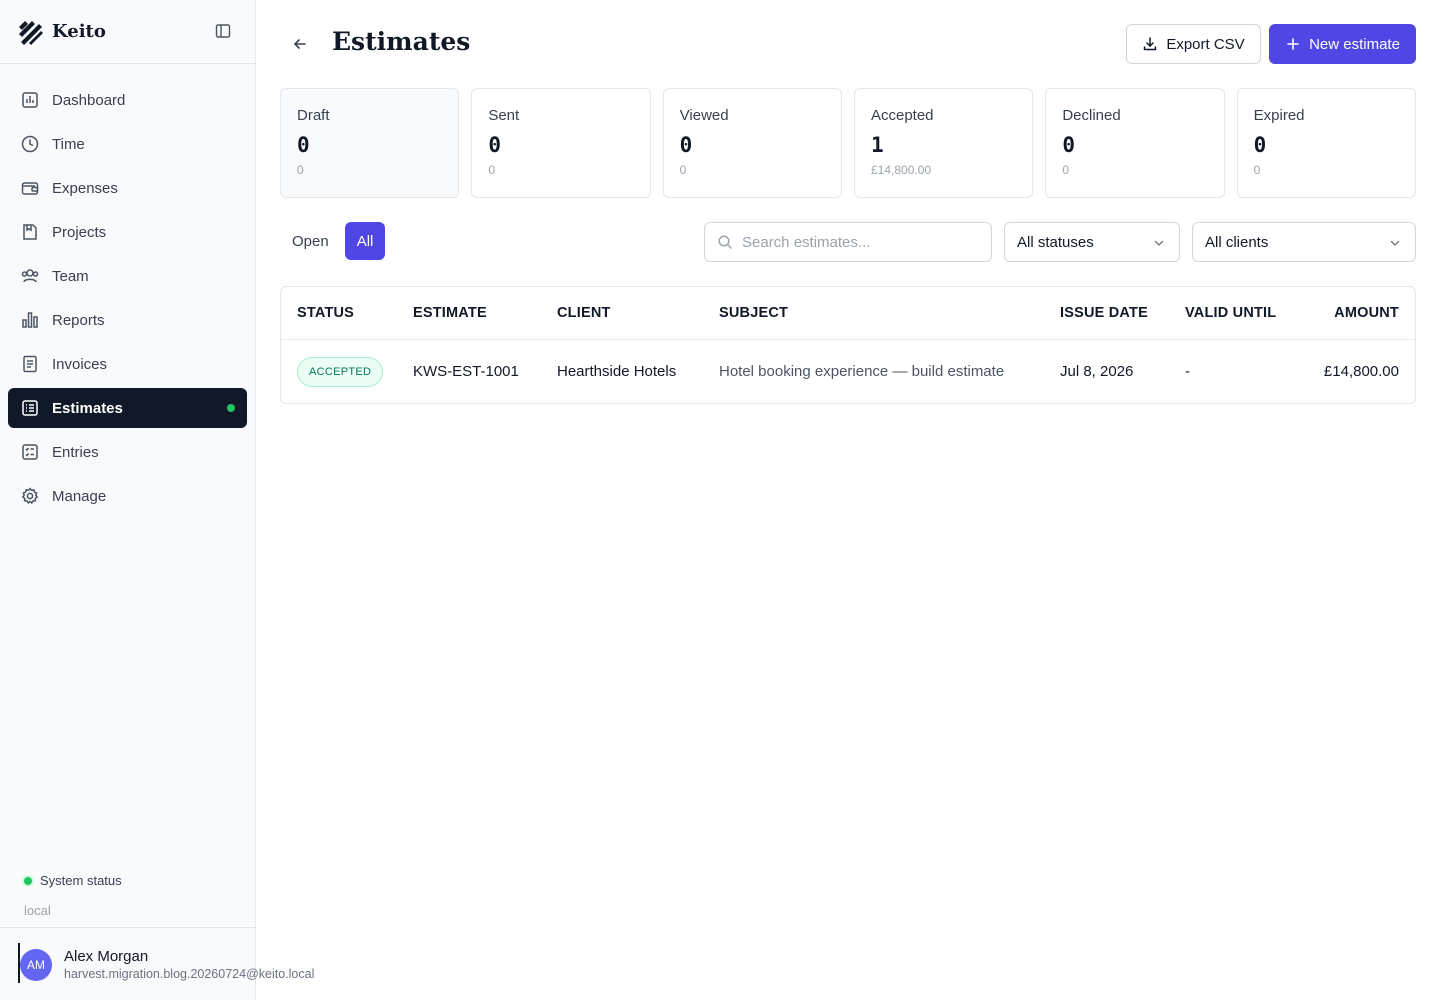 This screenshot has width=1440, height=1000. I want to click on keito-logo-icon, so click(31, 32).